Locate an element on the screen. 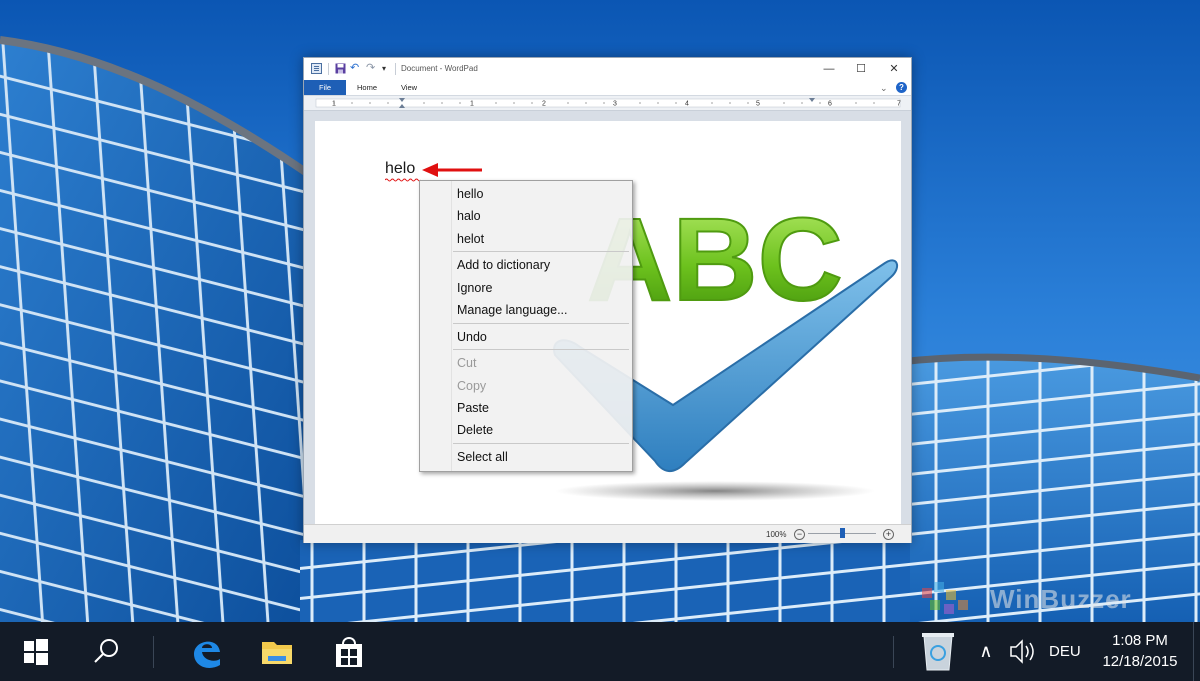  tray-divider is located at coordinates (893, 652).